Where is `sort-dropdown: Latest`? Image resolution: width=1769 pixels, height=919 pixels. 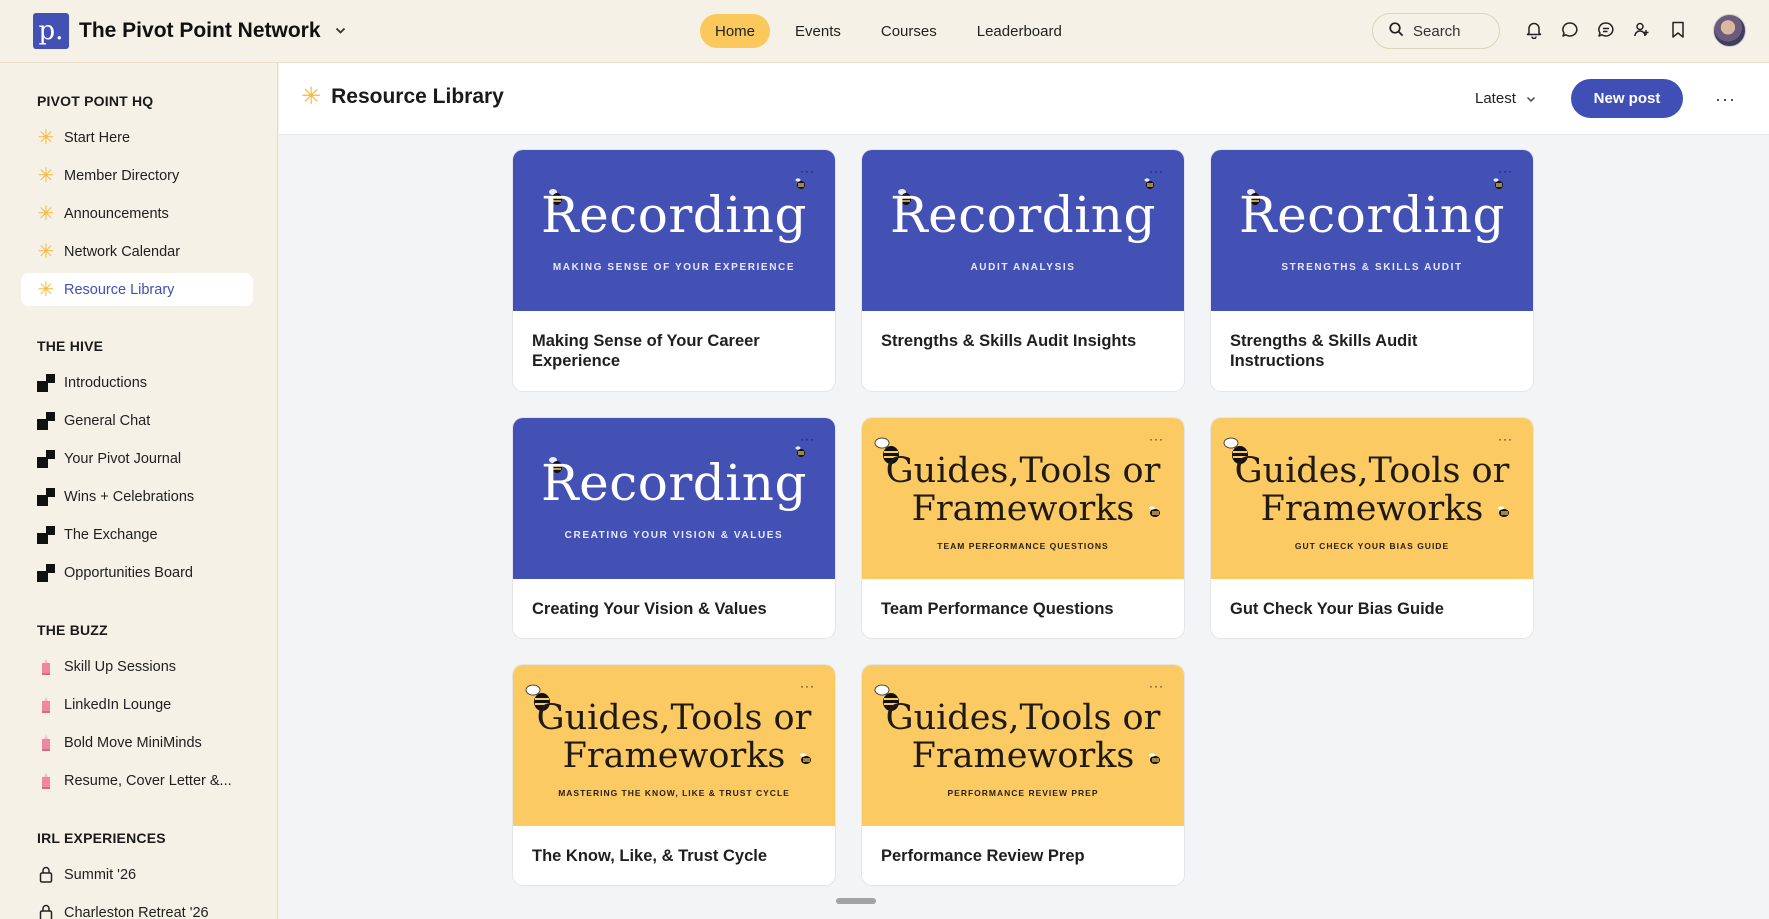 sort-dropdown: Latest is located at coordinates (1505, 98).